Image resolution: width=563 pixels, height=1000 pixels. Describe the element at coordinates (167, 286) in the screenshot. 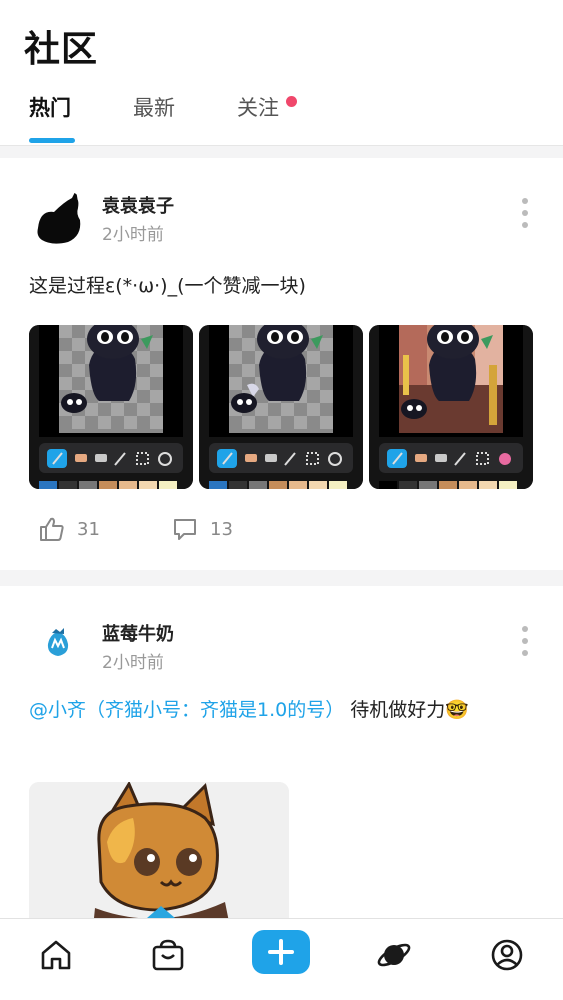

I see `post-text: 这是过程ε(*·ω·)_(一个赞减一块)` at that location.